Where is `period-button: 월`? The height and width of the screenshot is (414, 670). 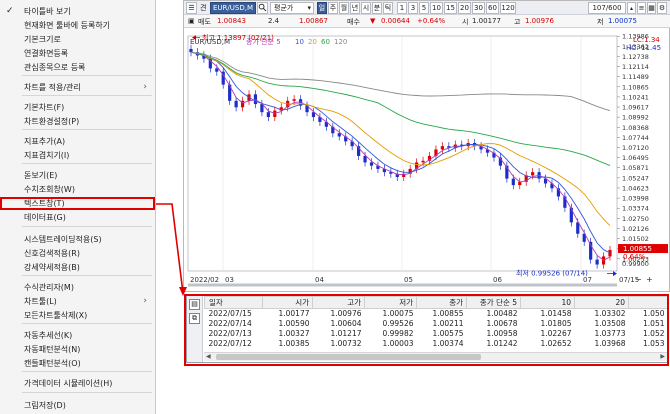
period-button: 월 is located at coordinates (344, 8).